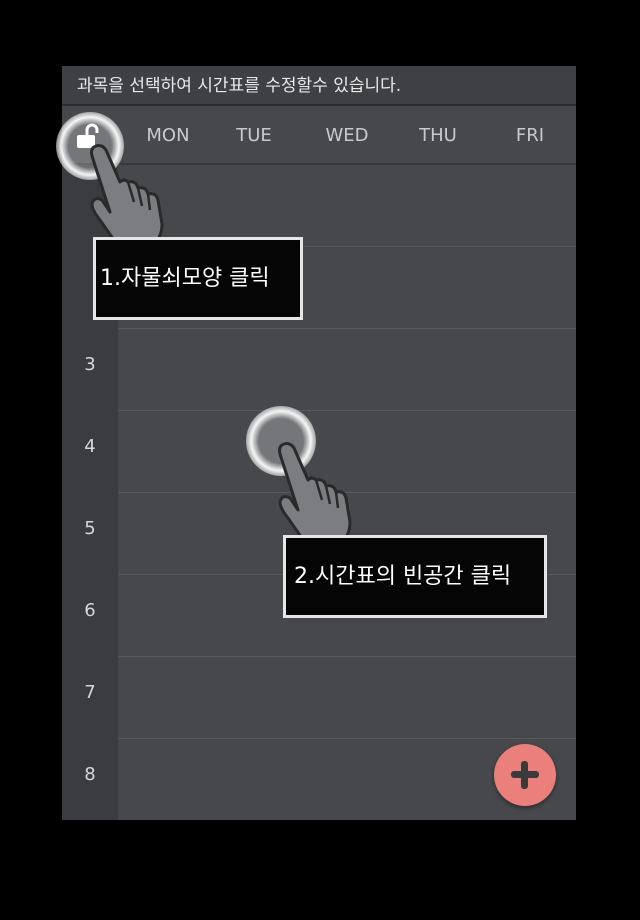  Describe the element at coordinates (239, 86) in the screenshot. I see `hint-text: 과목을 선택하여 시간표를 수정할수 있습니다.` at that location.